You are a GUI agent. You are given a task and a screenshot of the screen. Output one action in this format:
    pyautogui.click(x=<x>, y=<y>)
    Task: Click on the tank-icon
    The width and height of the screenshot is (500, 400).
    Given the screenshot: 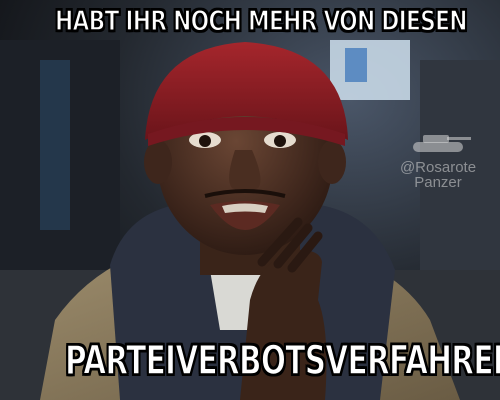 What is the action you would take?
    pyautogui.click(x=442, y=143)
    